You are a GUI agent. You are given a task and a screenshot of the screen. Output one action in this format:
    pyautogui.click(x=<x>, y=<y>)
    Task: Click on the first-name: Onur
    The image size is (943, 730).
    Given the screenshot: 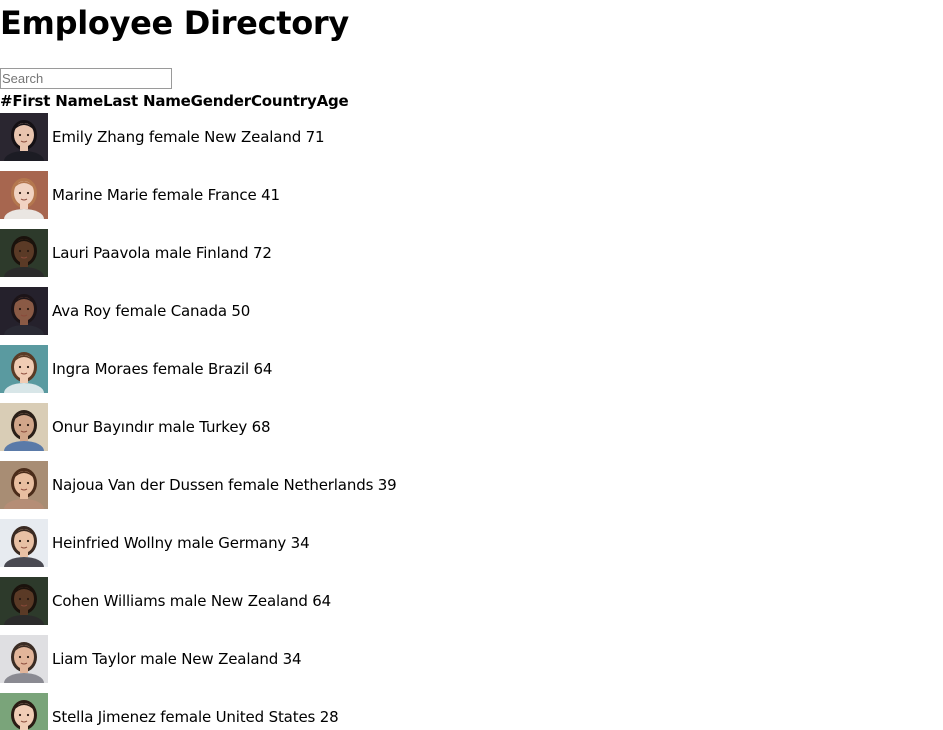 What is the action you would take?
    pyautogui.click(x=70, y=427)
    